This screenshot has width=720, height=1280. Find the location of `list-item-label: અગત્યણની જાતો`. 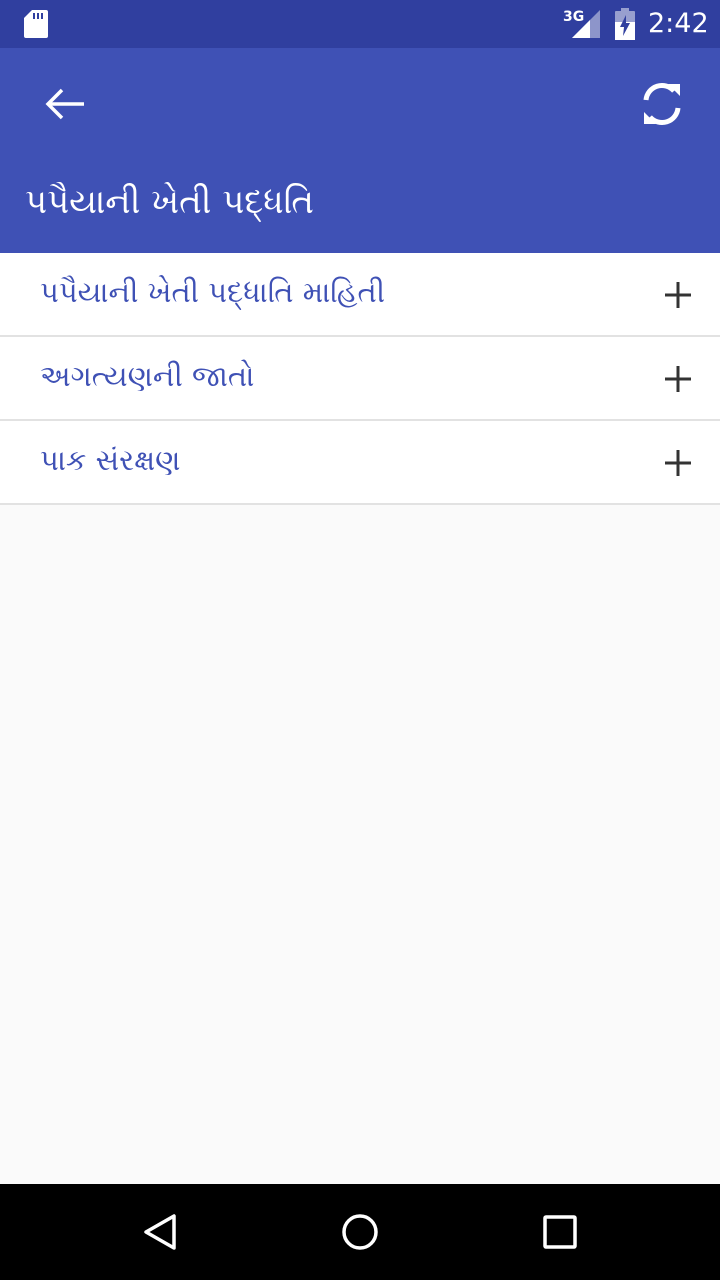

list-item-label: અગત્યણની જાતો is located at coordinates (147, 376).